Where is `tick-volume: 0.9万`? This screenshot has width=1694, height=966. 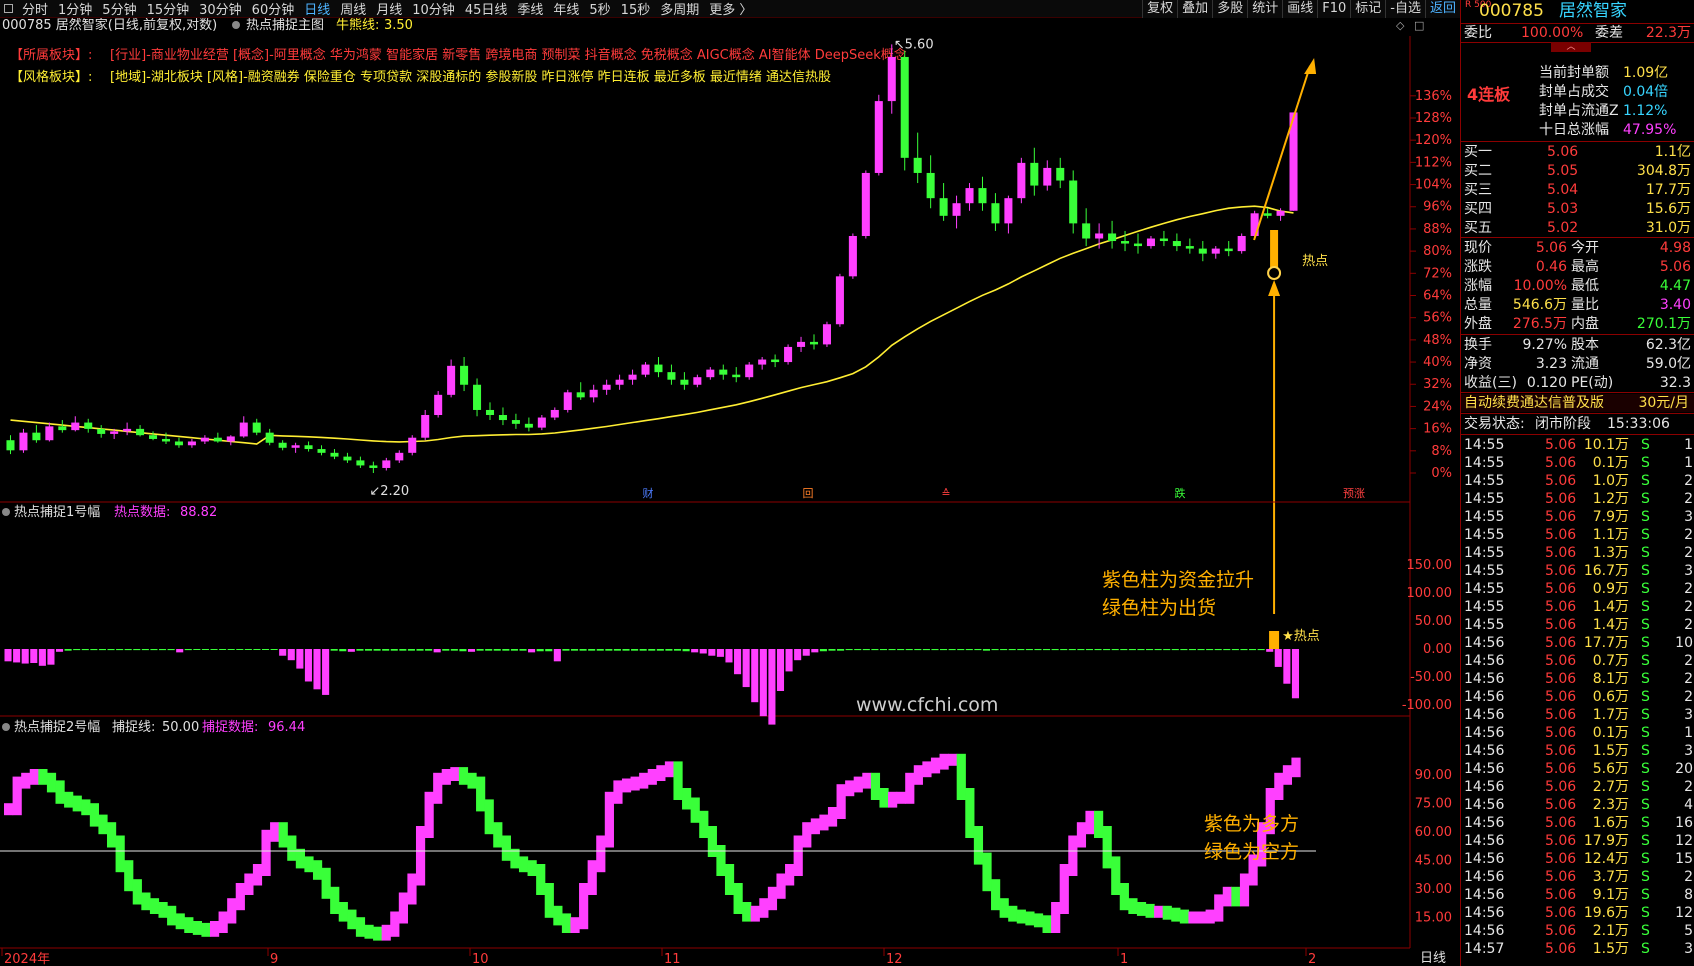 tick-volume: 0.9万 is located at coordinates (1610, 589).